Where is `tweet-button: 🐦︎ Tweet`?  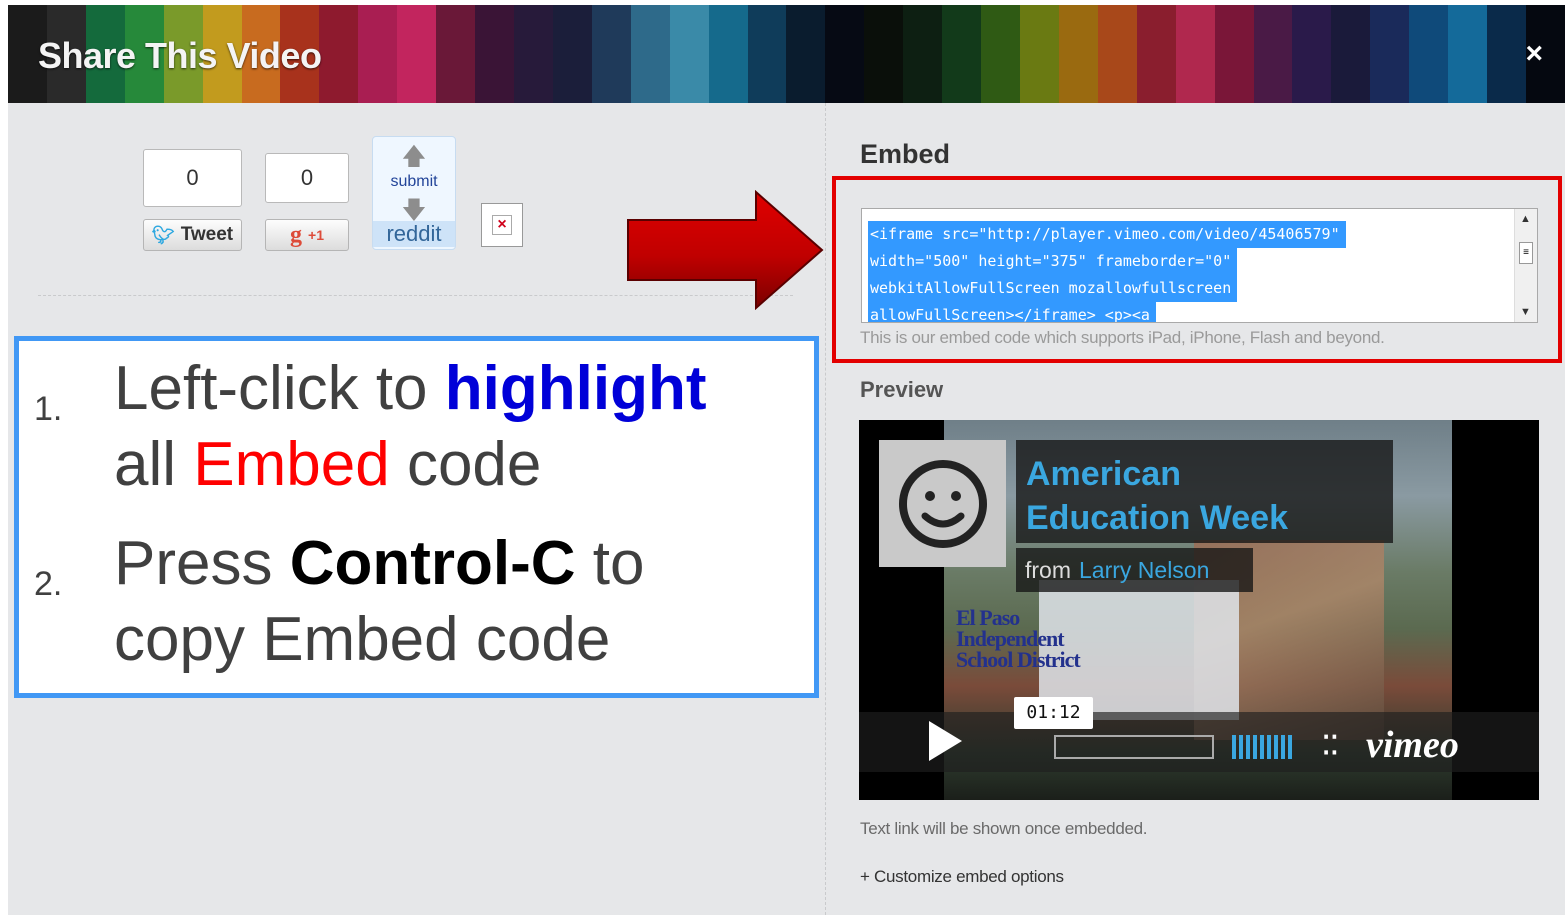
tweet-button: 🐦︎ Tweet is located at coordinates (192, 235).